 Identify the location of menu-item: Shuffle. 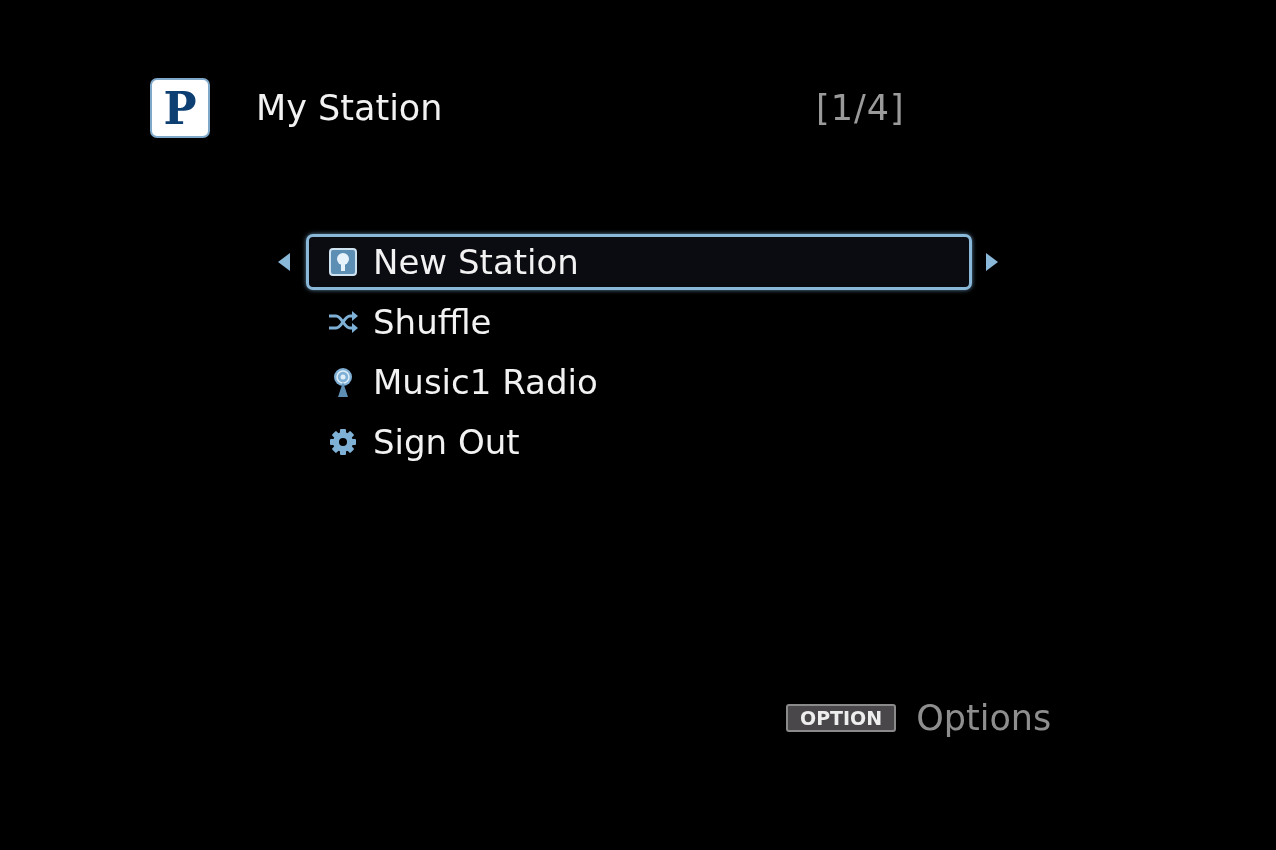
(639, 322).